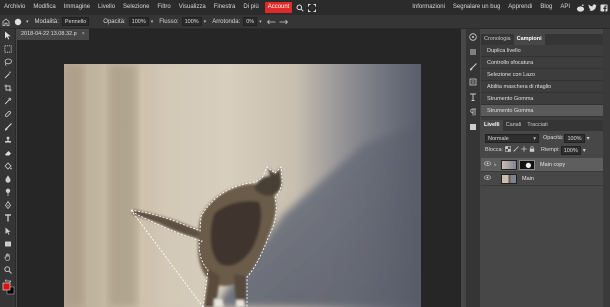  I want to click on menu-api: API, so click(565, 7).